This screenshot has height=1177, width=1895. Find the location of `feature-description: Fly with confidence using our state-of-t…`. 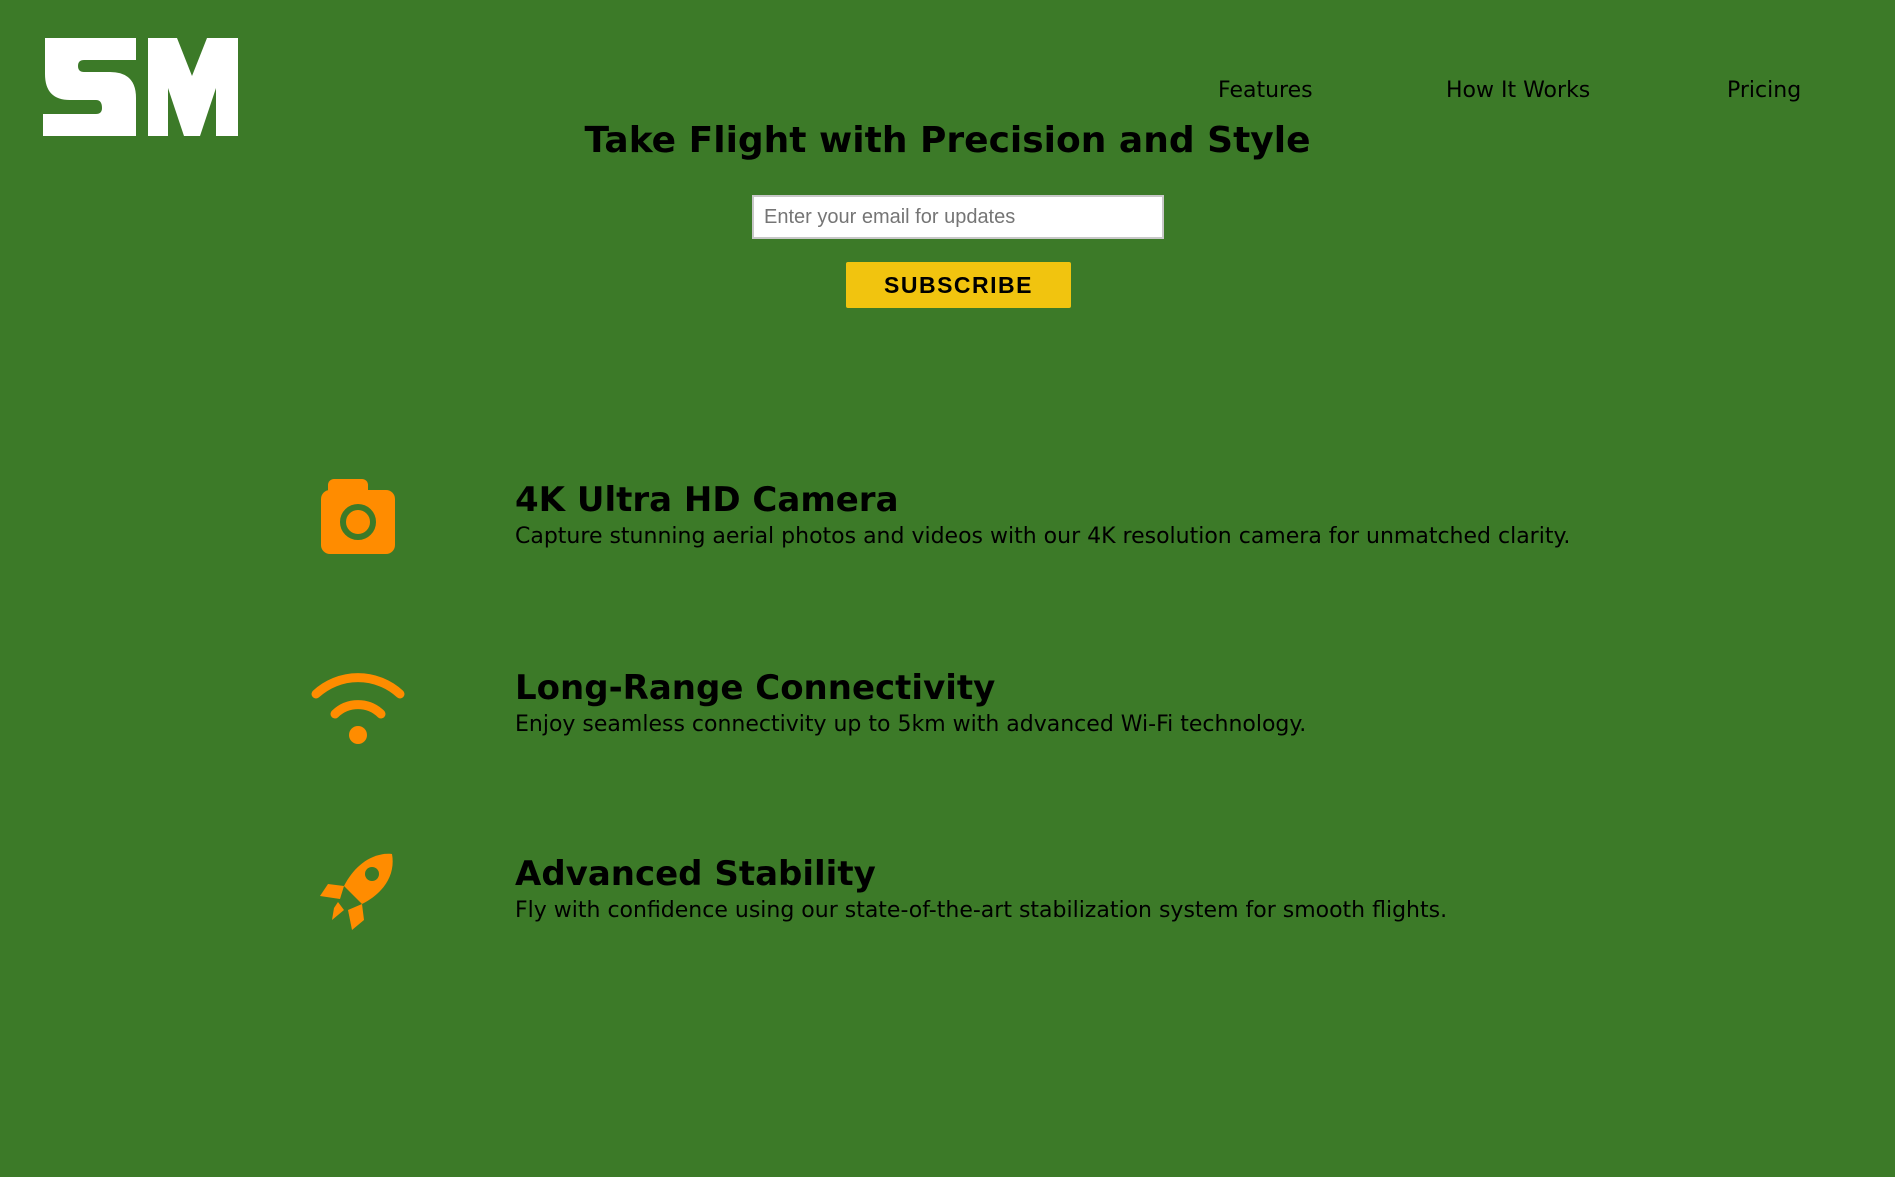

feature-description: Fly with confidence using our state-of-t… is located at coordinates (981, 910).